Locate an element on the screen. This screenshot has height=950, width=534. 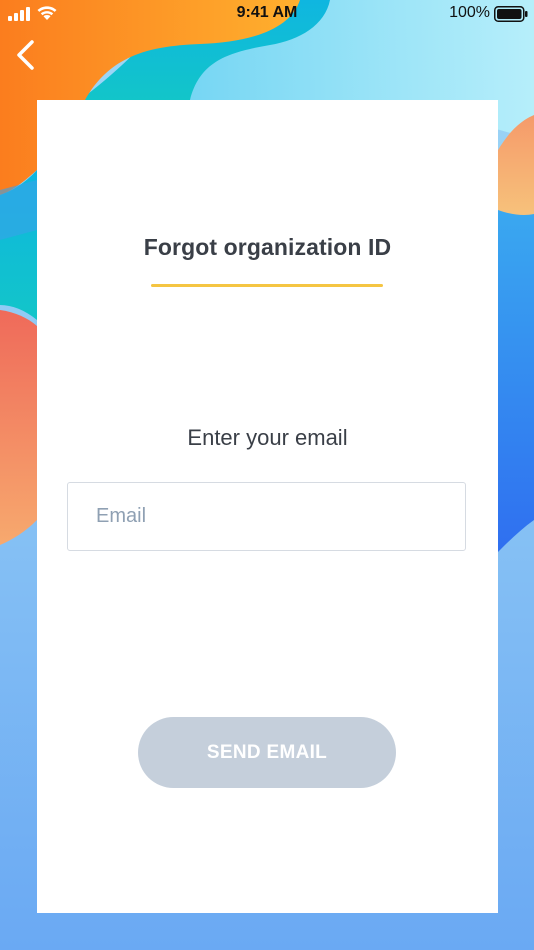
email-prompt-label: Enter your email is located at coordinates (267, 437).